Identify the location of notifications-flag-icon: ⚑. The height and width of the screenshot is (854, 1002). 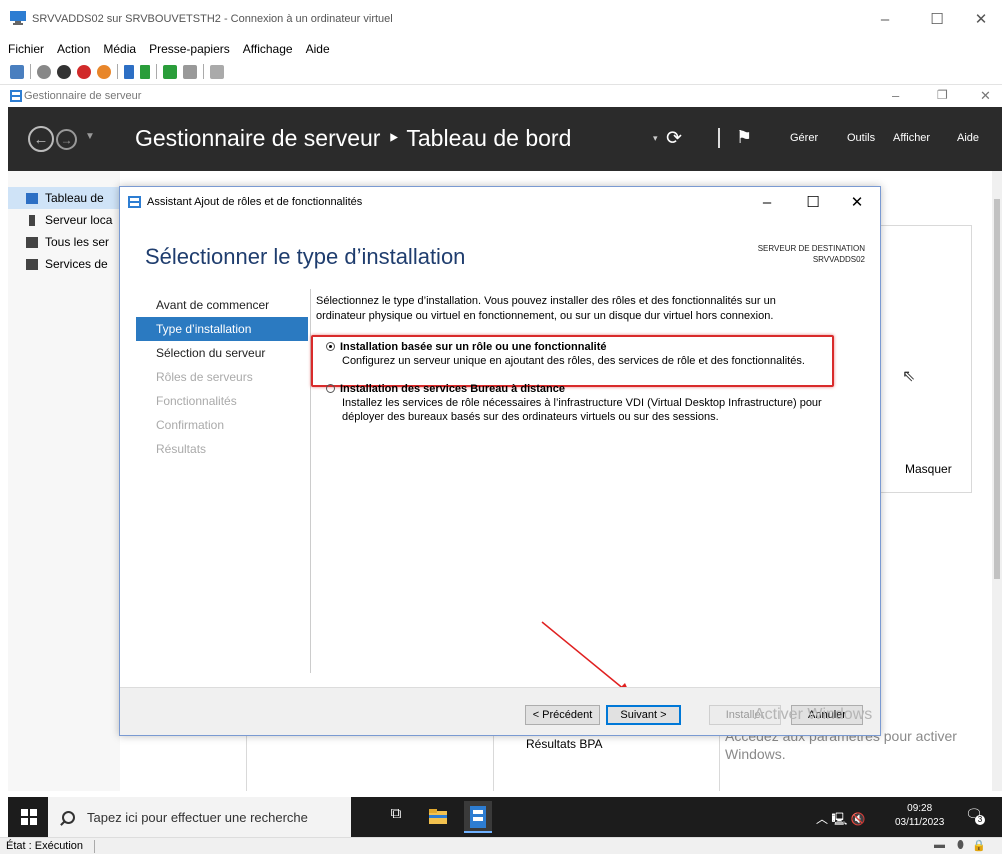
(744, 137).